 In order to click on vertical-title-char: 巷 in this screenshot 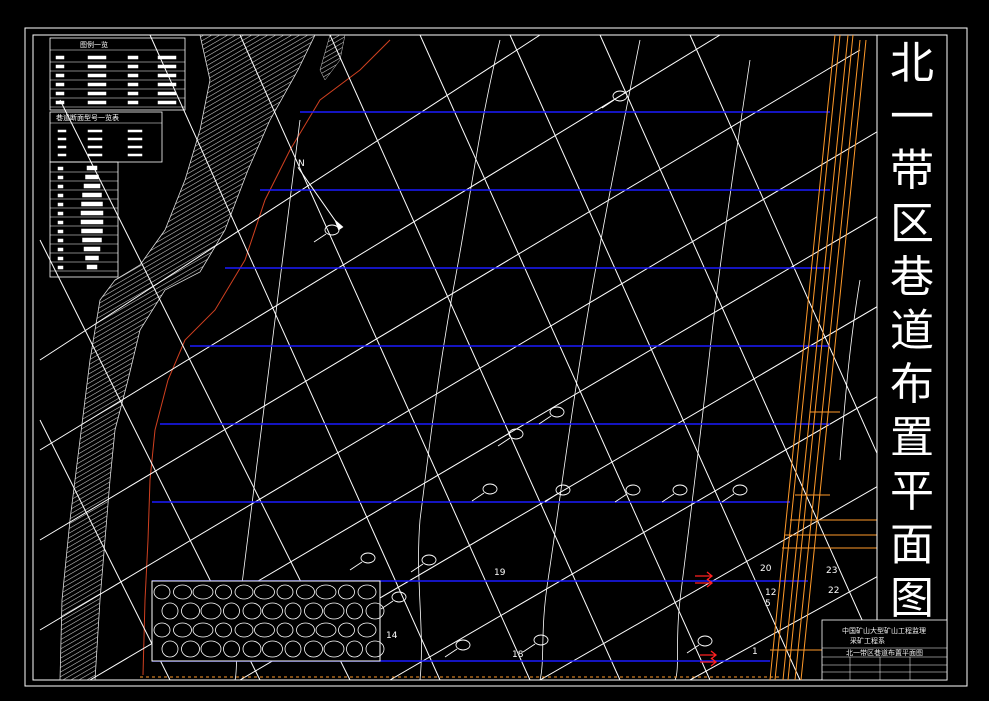, I will do `click(912, 277)`.